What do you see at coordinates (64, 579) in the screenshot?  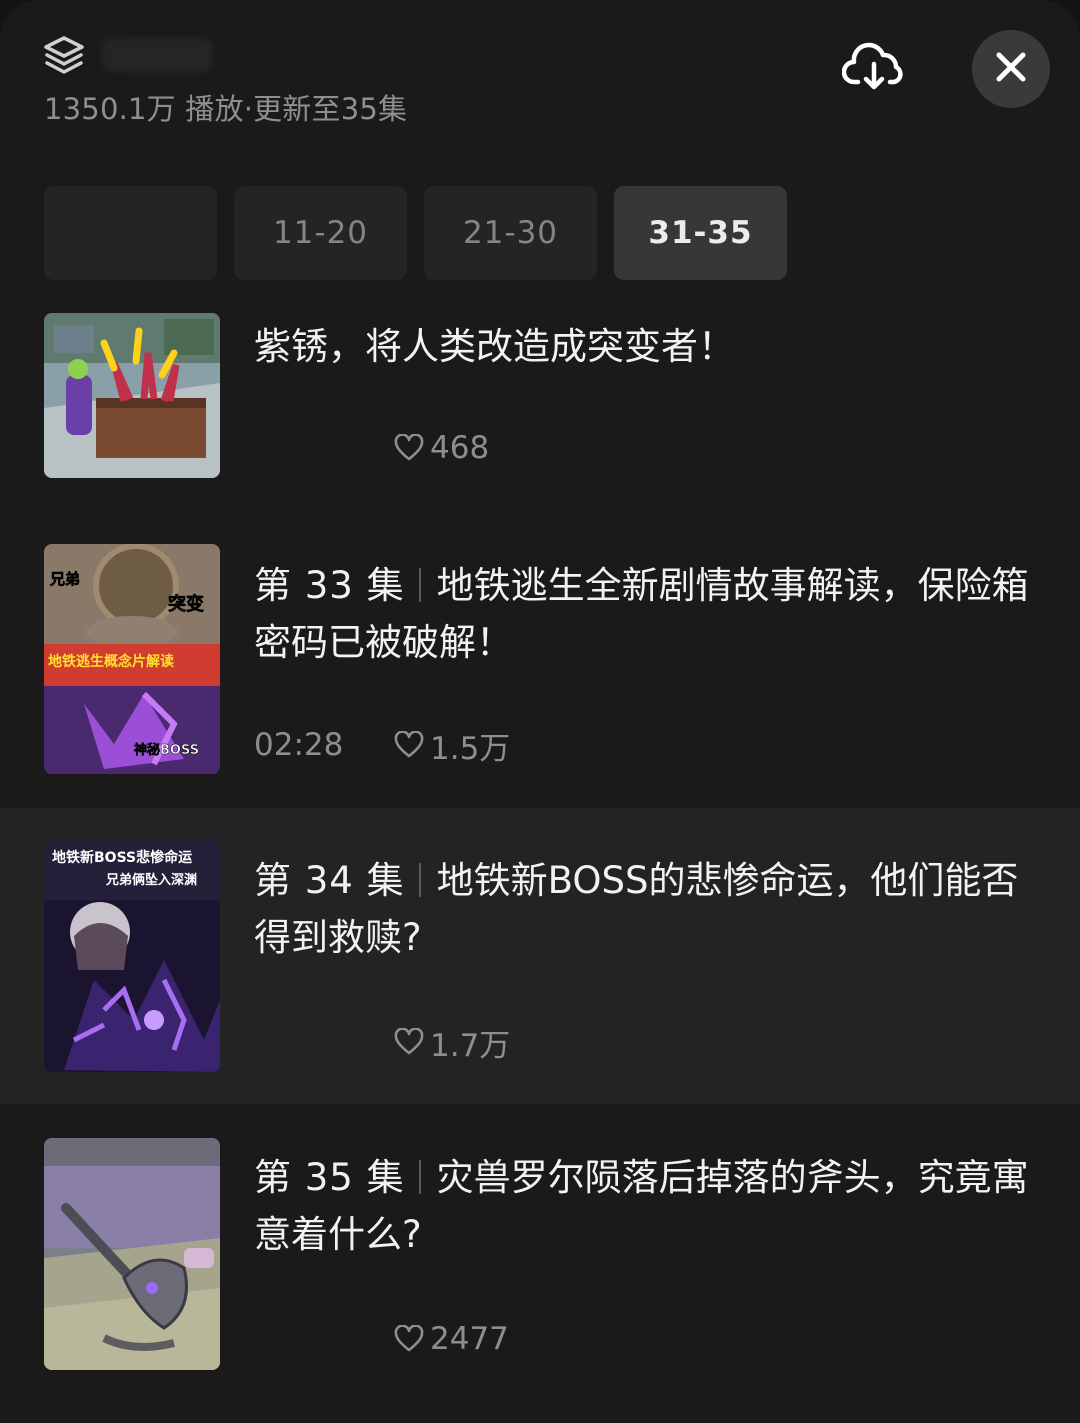 I see `thumb-text-1: 兄弟` at bounding box center [64, 579].